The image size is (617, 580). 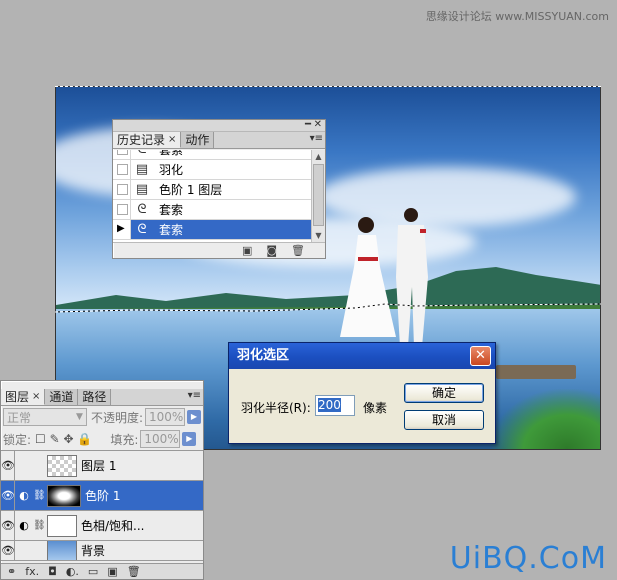 I want to click on new-document-from-state-icon: ▣, so click(x=247, y=250).